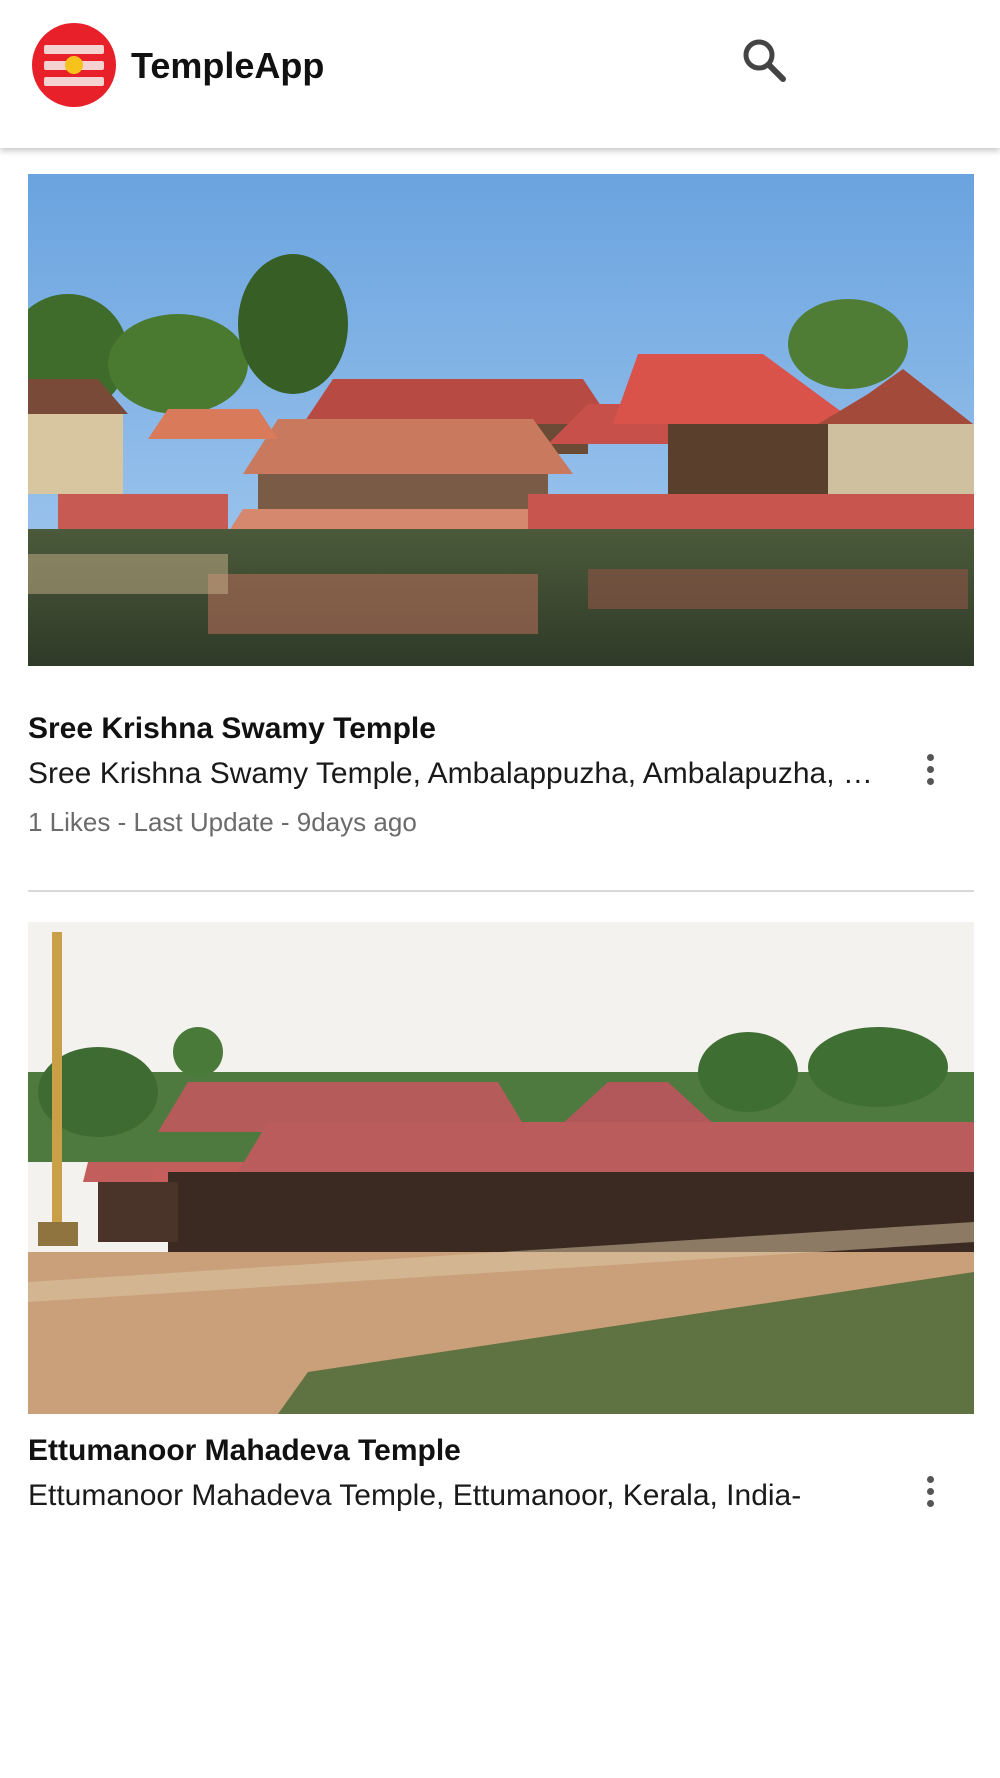 This screenshot has height=1778, width=1000. What do you see at coordinates (232, 729) in the screenshot?
I see `temple-name: Sree Krishna Swamy Temple` at bounding box center [232, 729].